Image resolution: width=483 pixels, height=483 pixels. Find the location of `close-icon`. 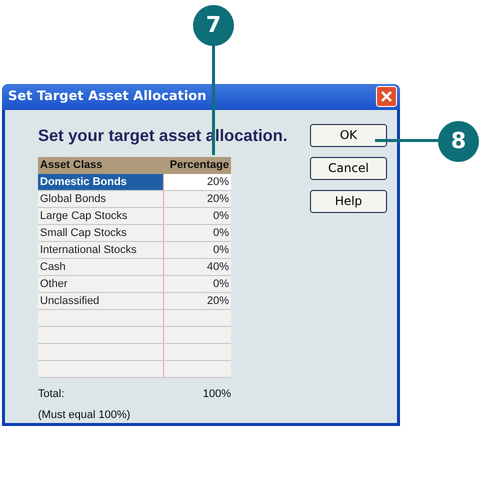

close-icon is located at coordinates (386, 97).